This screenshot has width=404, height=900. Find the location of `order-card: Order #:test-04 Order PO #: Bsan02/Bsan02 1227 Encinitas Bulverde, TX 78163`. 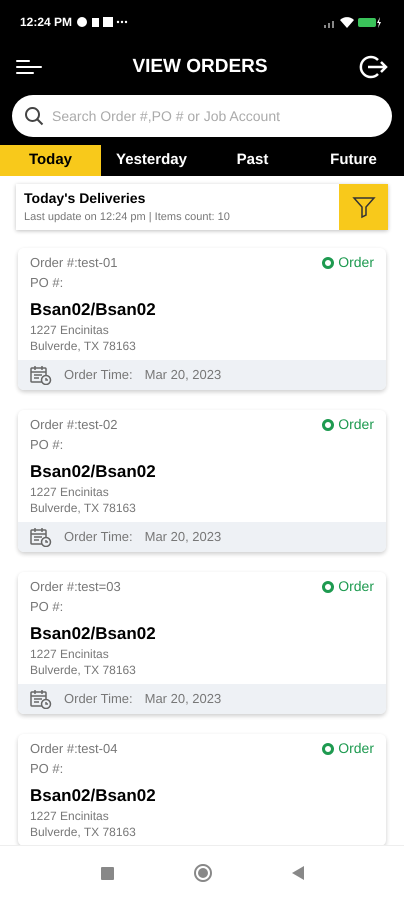

order-card: Order #:test-04 Order PO #: Bsan02/Bsan02 1227 Encinitas Bulverde, TX 78163 is located at coordinates (202, 789).